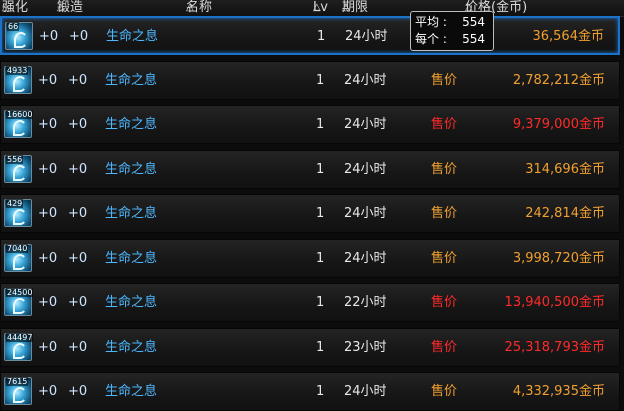 This screenshot has height=411, width=624. What do you see at coordinates (473, 22) in the screenshot?
I see `tooltip-avg-value: 554` at bounding box center [473, 22].